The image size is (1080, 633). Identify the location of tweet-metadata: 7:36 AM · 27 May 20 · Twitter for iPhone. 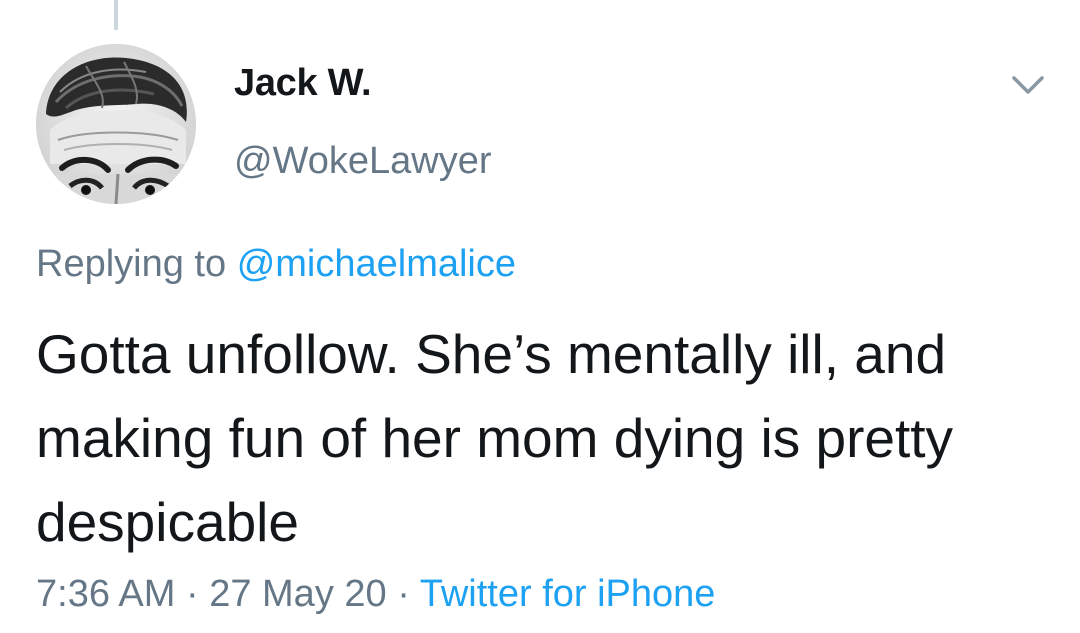
(375, 594).